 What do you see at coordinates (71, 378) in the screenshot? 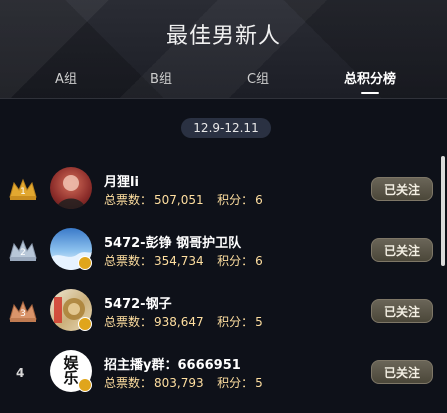
I see `avatar-text-bottom: 乐` at bounding box center [71, 378].